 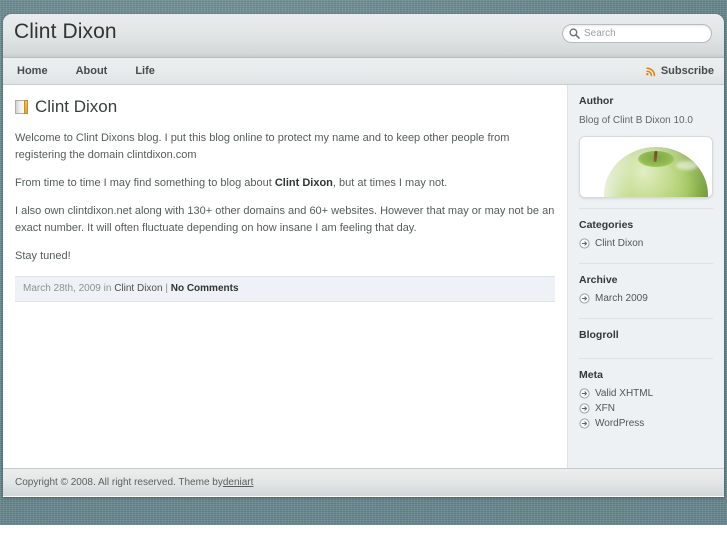 I want to click on nav-item-home: Home, so click(x=32, y=71).